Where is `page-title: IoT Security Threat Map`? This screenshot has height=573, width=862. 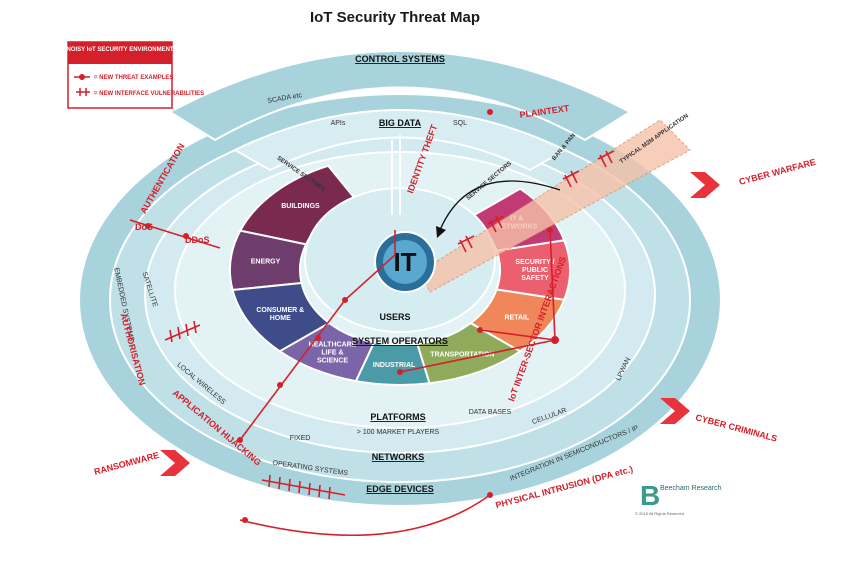
page-title: IoT Security Threat Map is located at coordinates (395, 17).